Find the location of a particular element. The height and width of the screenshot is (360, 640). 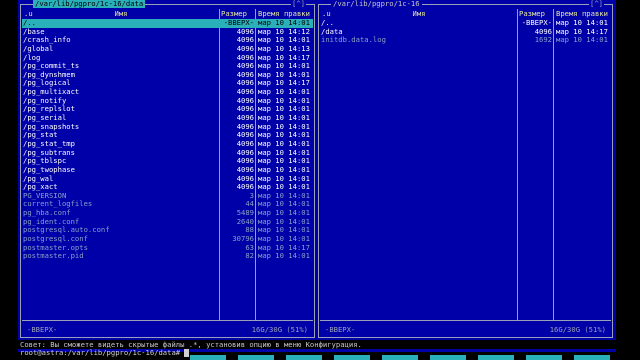

file-size: 63 is located at coordinates (249, 247).